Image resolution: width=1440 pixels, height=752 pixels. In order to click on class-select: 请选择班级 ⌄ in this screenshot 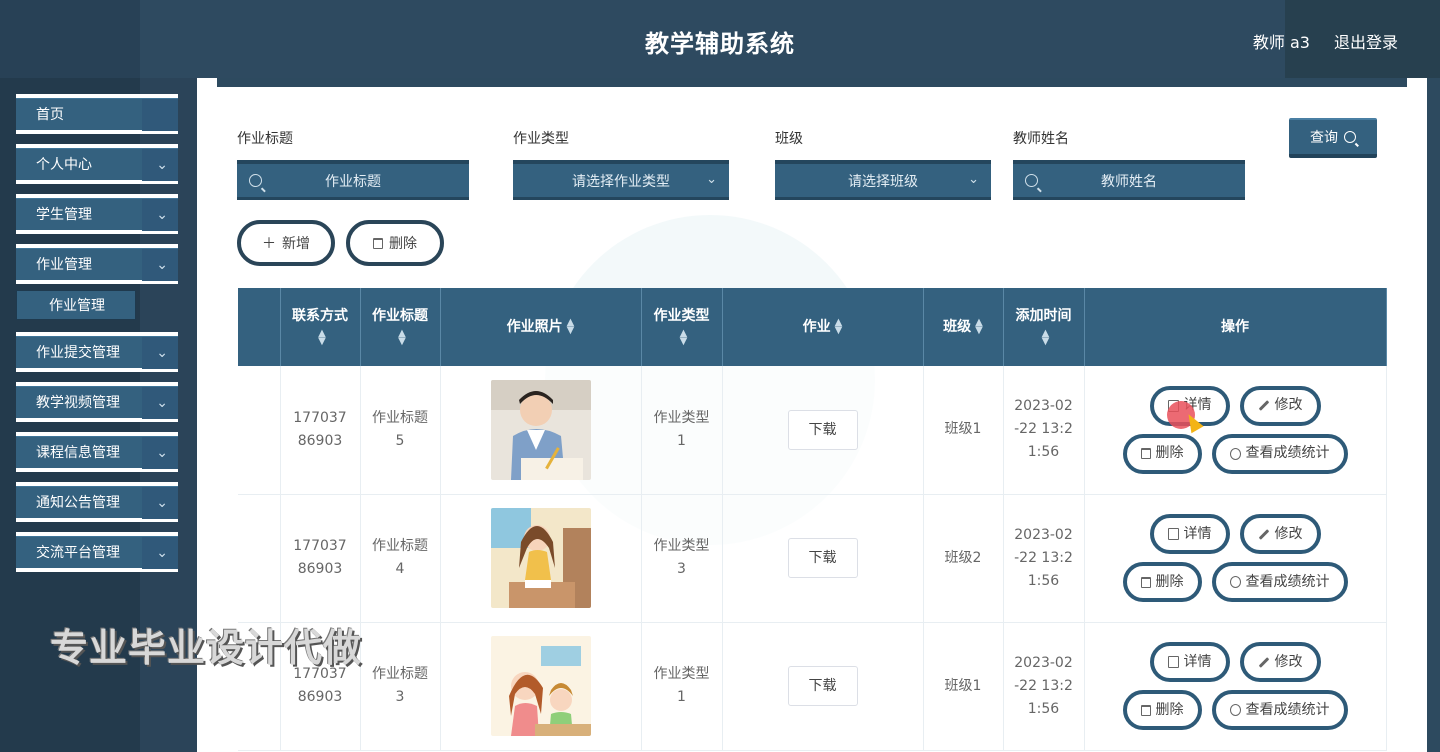, I will do `click(883, 180)`.